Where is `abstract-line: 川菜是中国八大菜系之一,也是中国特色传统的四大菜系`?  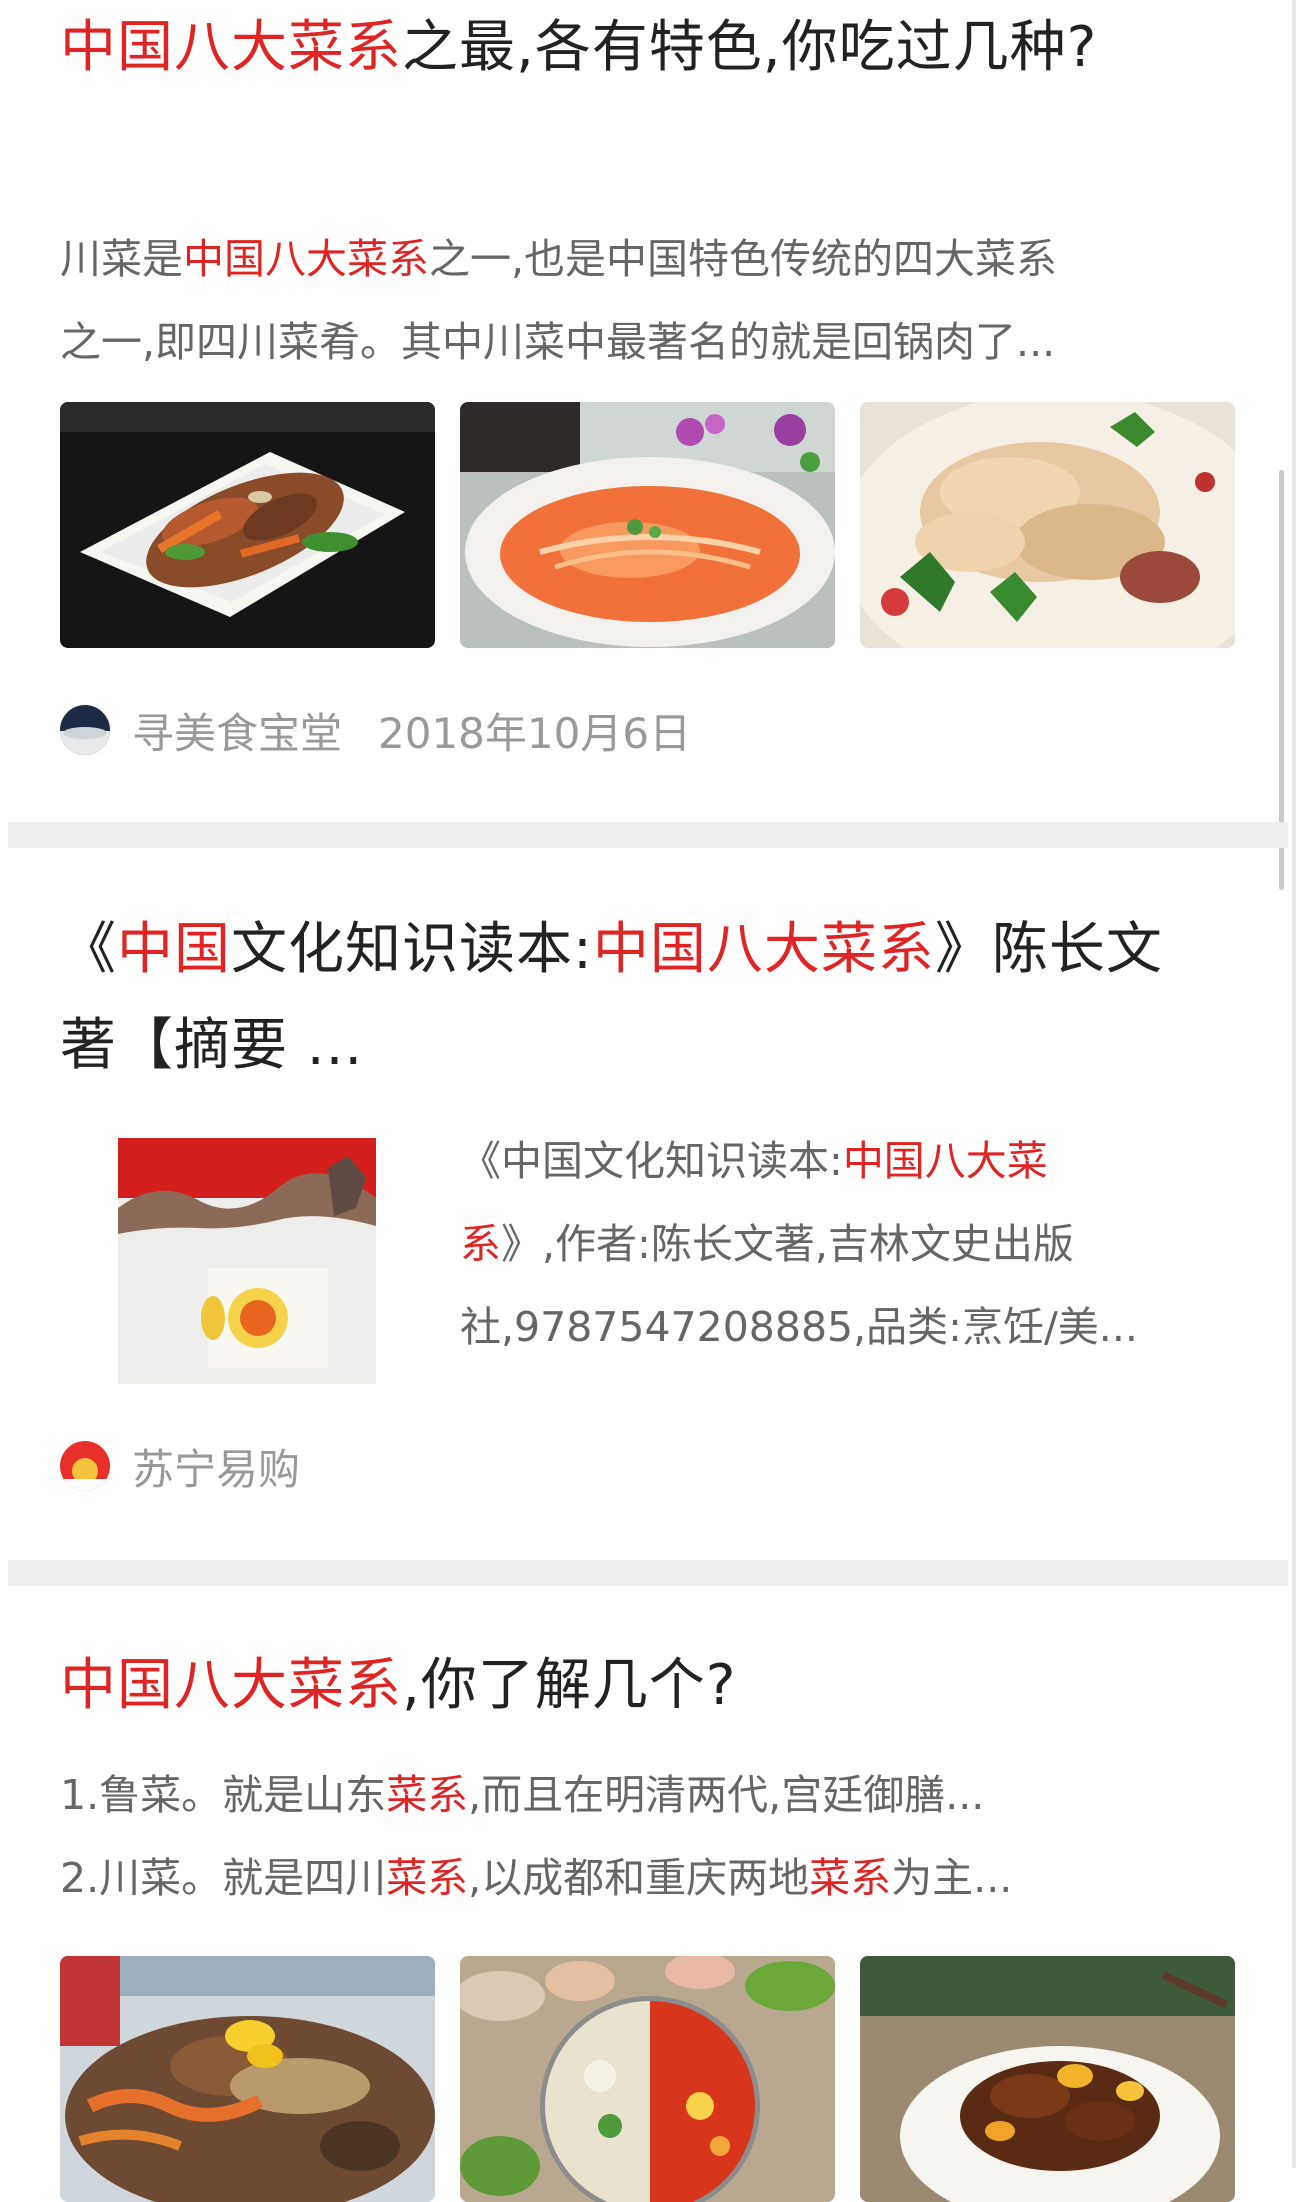
abstract-line: 川菜是中国八大菜系之一,也是中国特色传统的四大菜系 is located at coordinates (650, 259).